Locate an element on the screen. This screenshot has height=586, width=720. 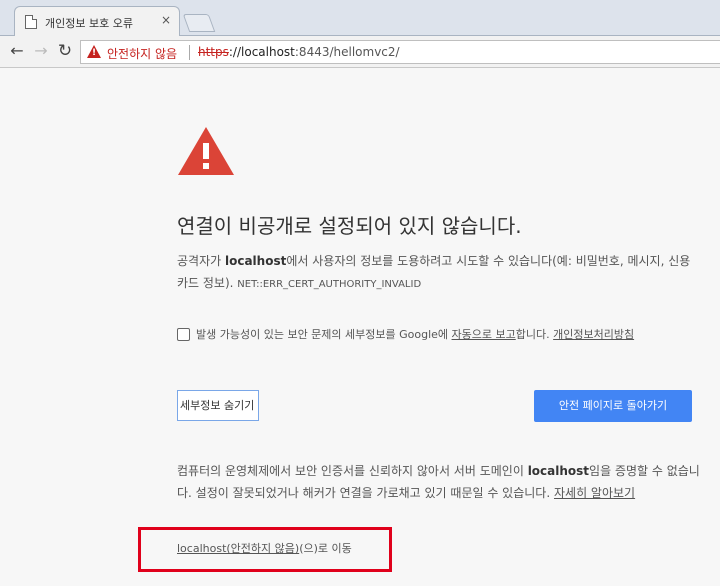
forward-arrow-icon: → is located at coordinates (41, 51).